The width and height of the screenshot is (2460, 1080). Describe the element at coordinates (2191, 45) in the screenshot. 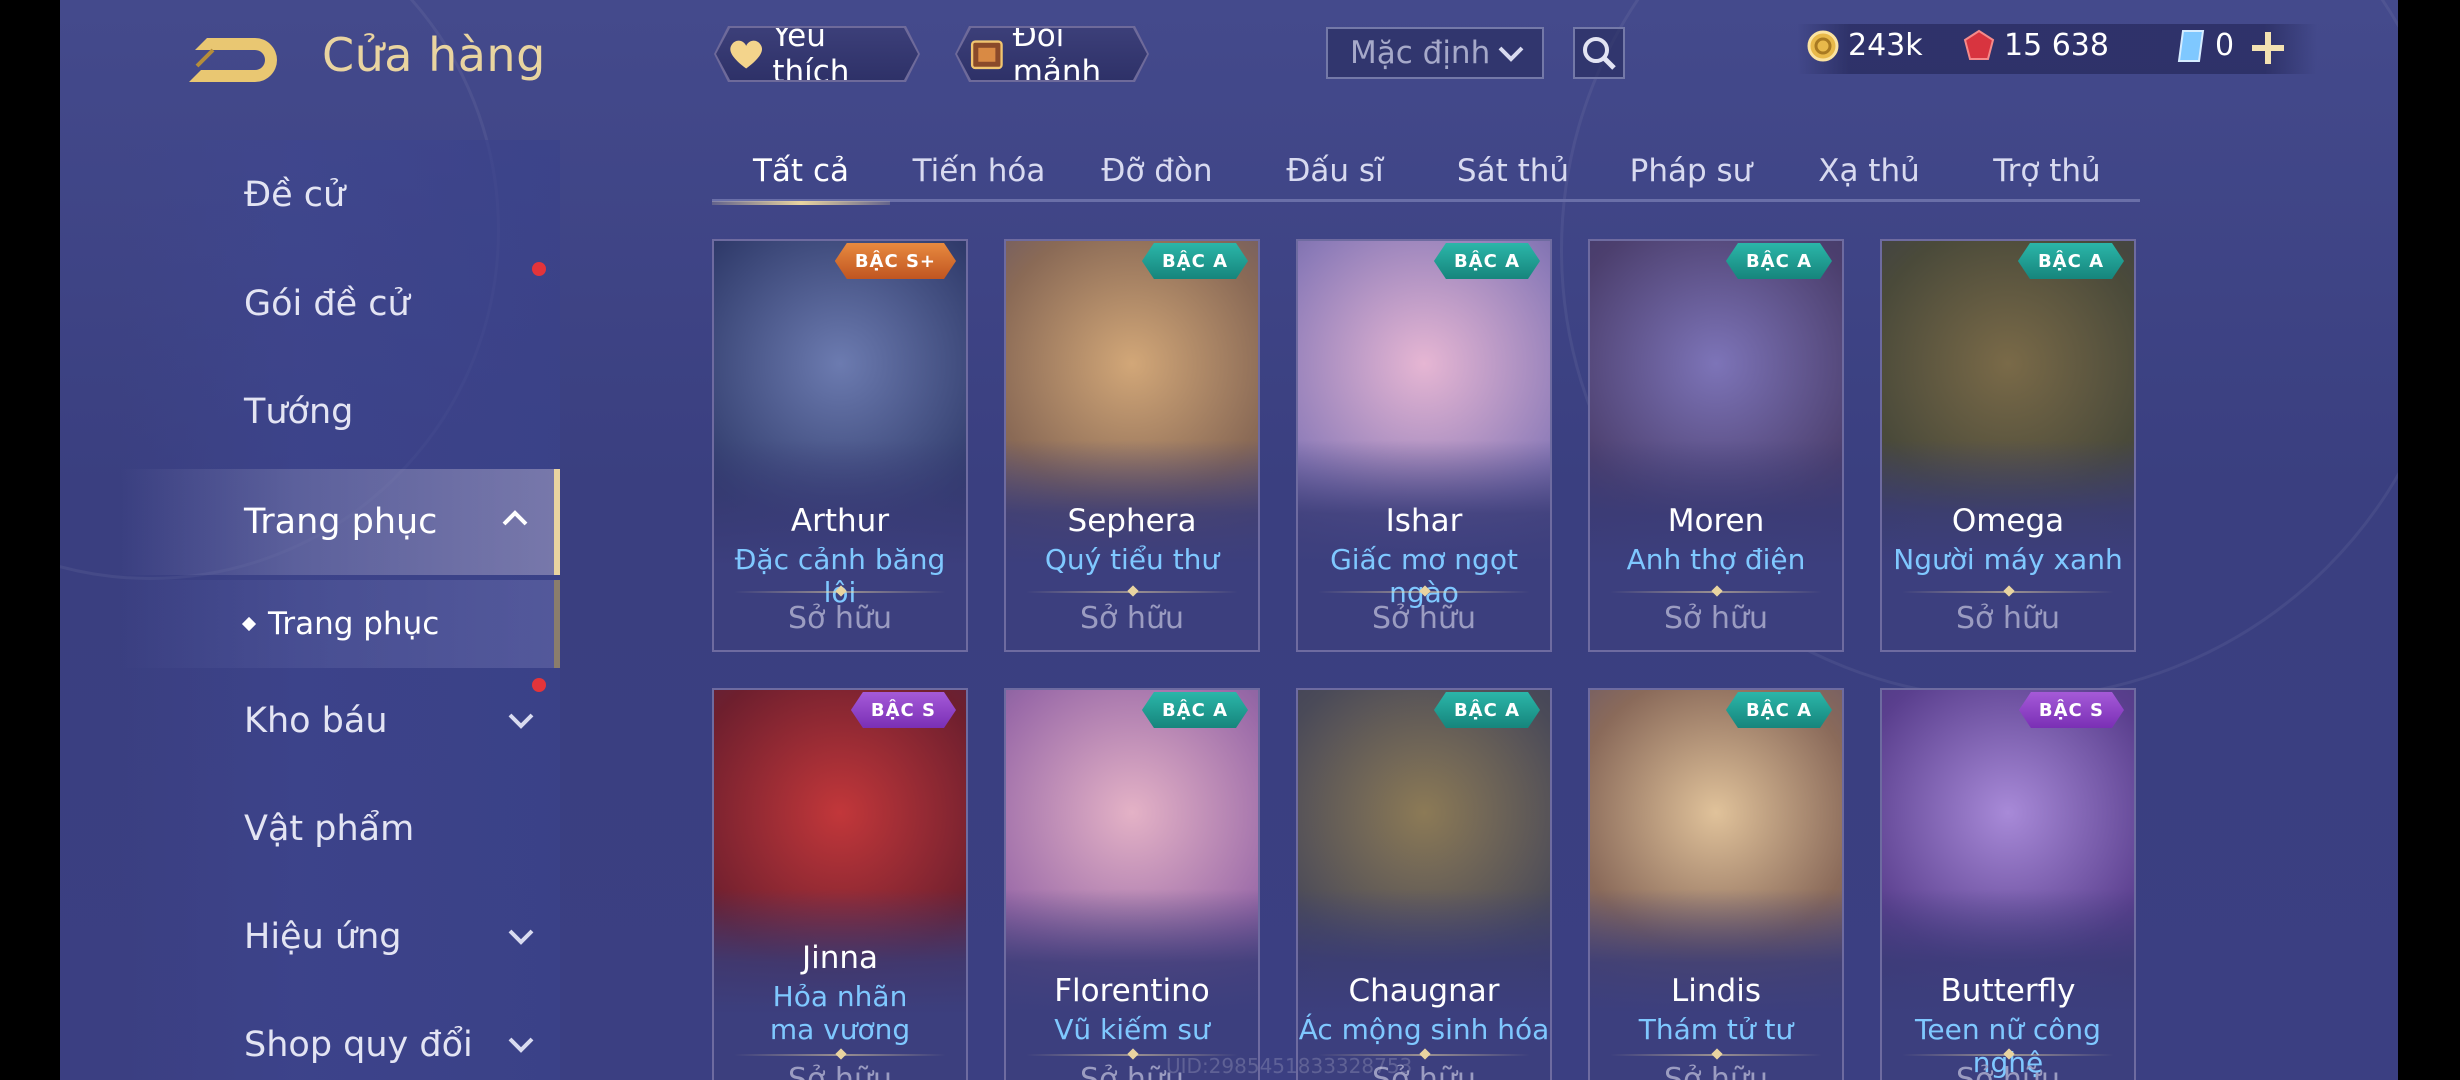

I see `voucher-icon` at that location.